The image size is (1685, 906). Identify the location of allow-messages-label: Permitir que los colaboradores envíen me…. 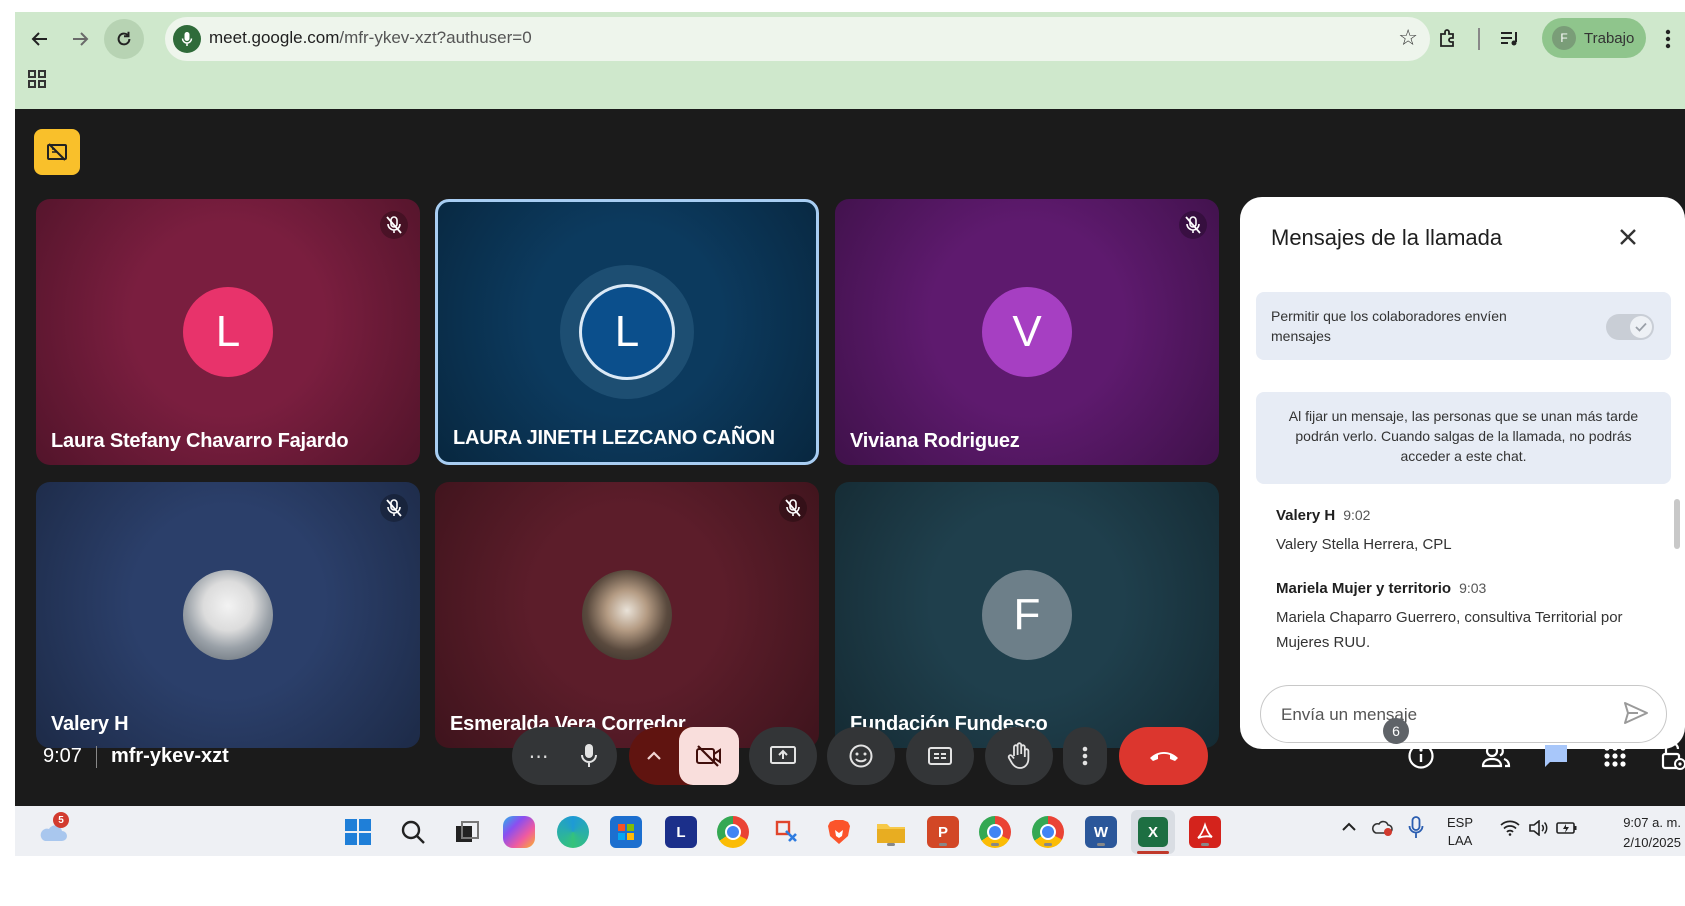
(1389, 326).